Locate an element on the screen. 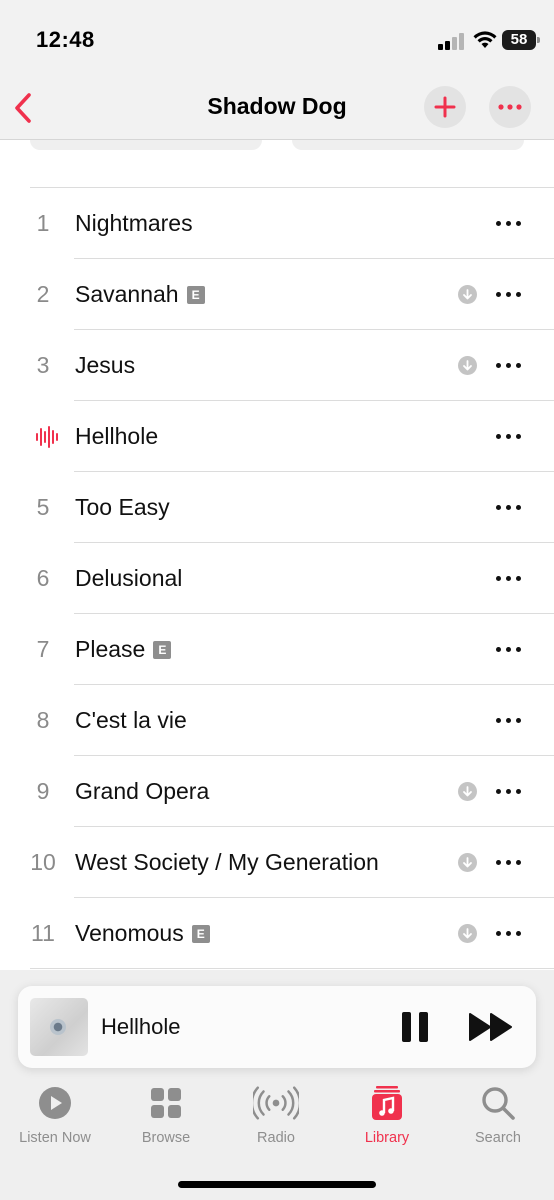 Image resolution: width=554 pixels, height=1200 pixels. track-title: Delusional is located at coordinates (129, 578).